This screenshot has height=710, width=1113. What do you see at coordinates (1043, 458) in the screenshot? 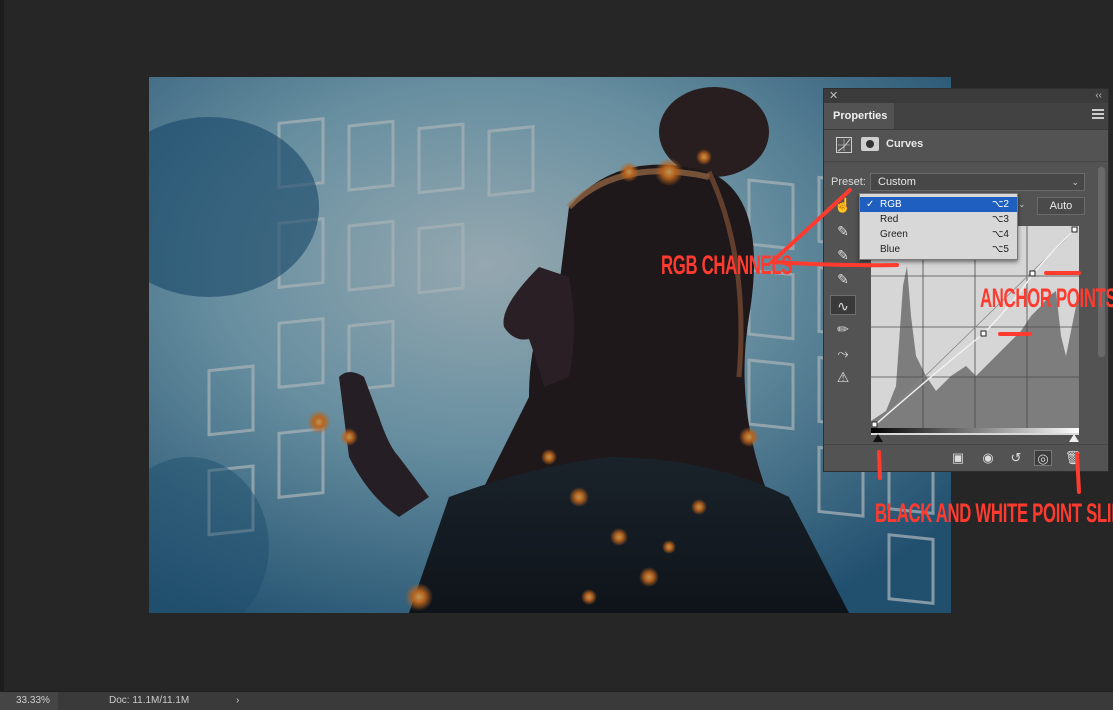
I see `visibility-icon: ◎` at bounding box center [1043, 458].